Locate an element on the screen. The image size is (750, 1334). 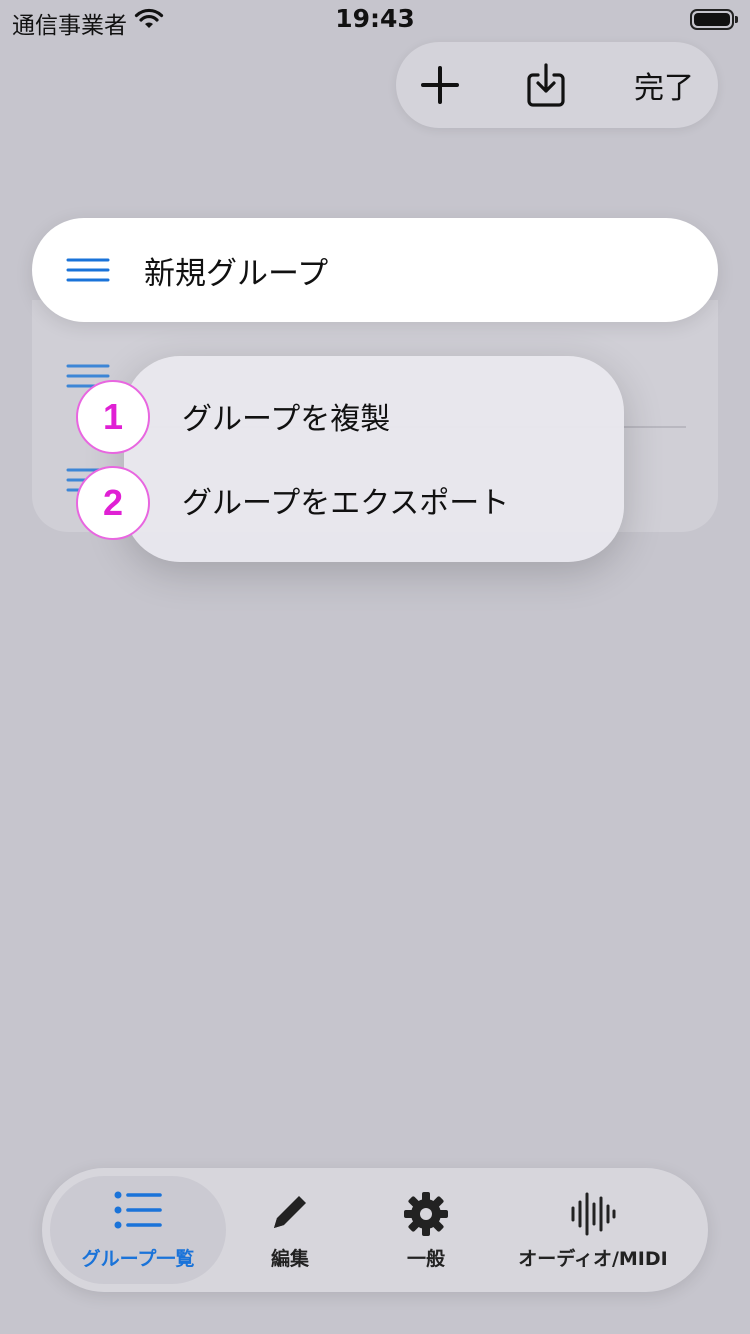
waveform-icon is located at coordinates (593, 1214).